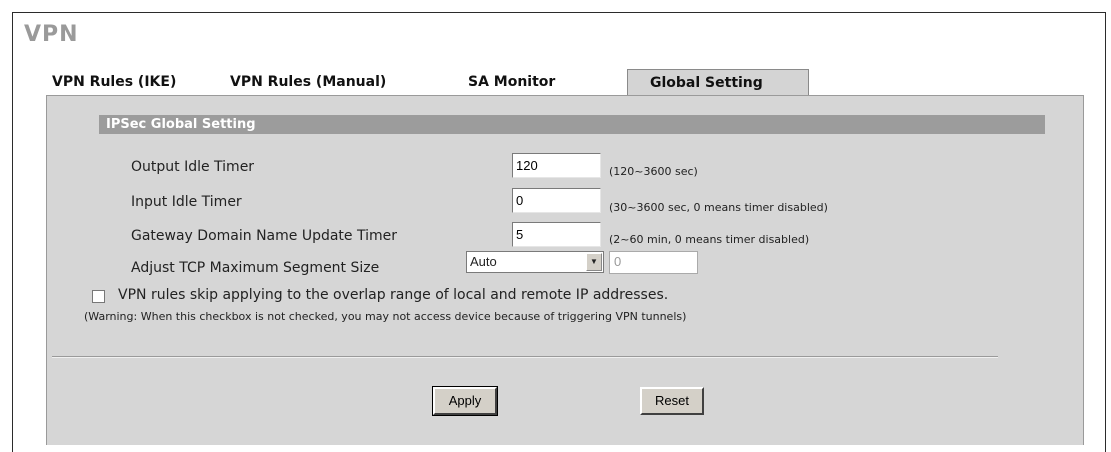 The image size is (1111, 452). I want to click on output-idle-timer-input, so click(556, 165).